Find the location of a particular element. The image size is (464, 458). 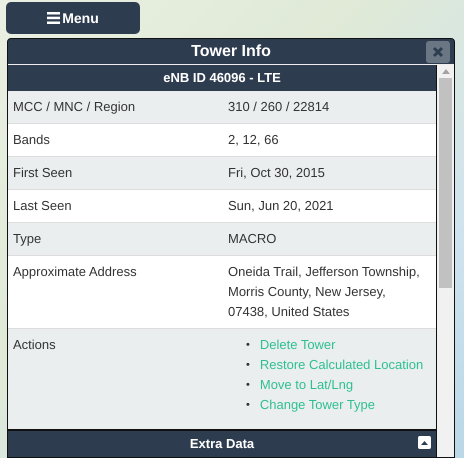

row-label: Type is located at coordinates (27, 239).